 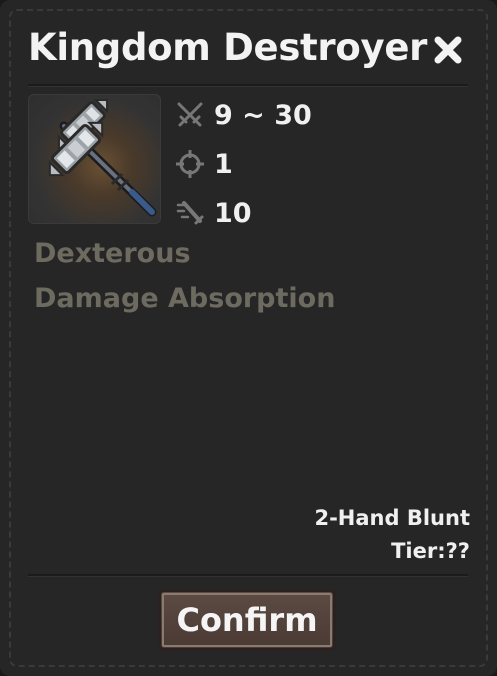 I want to click on weapon-type: 2-Hand Blunt, so click(x=392, y=518).